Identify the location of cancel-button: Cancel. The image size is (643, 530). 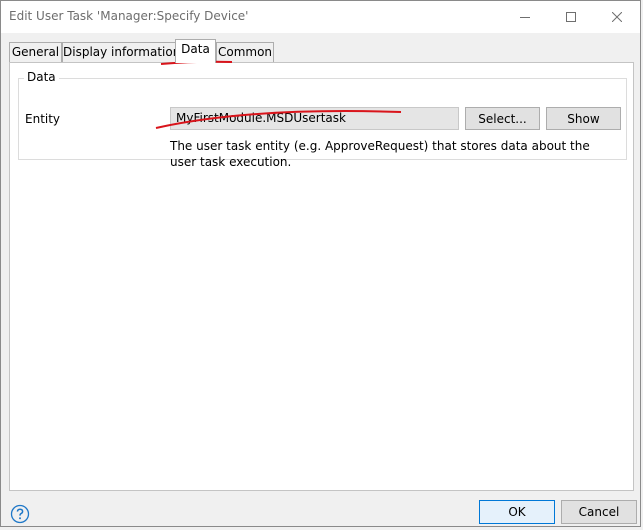
(599, 512).